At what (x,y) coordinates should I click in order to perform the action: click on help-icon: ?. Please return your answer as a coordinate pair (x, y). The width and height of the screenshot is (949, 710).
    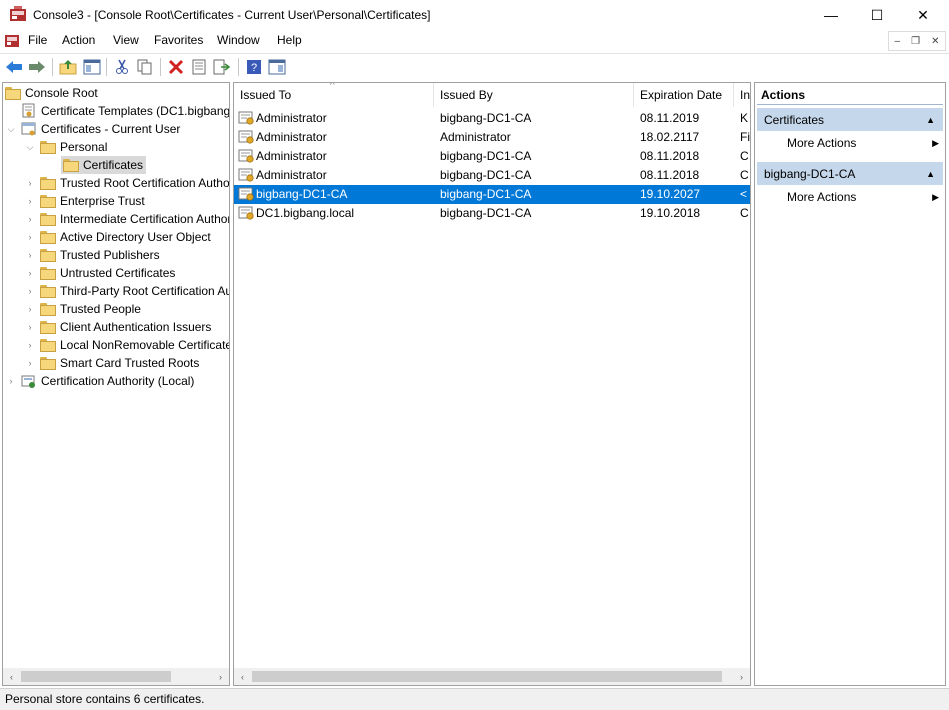
    Looking at the image, I should click on (254, 67).